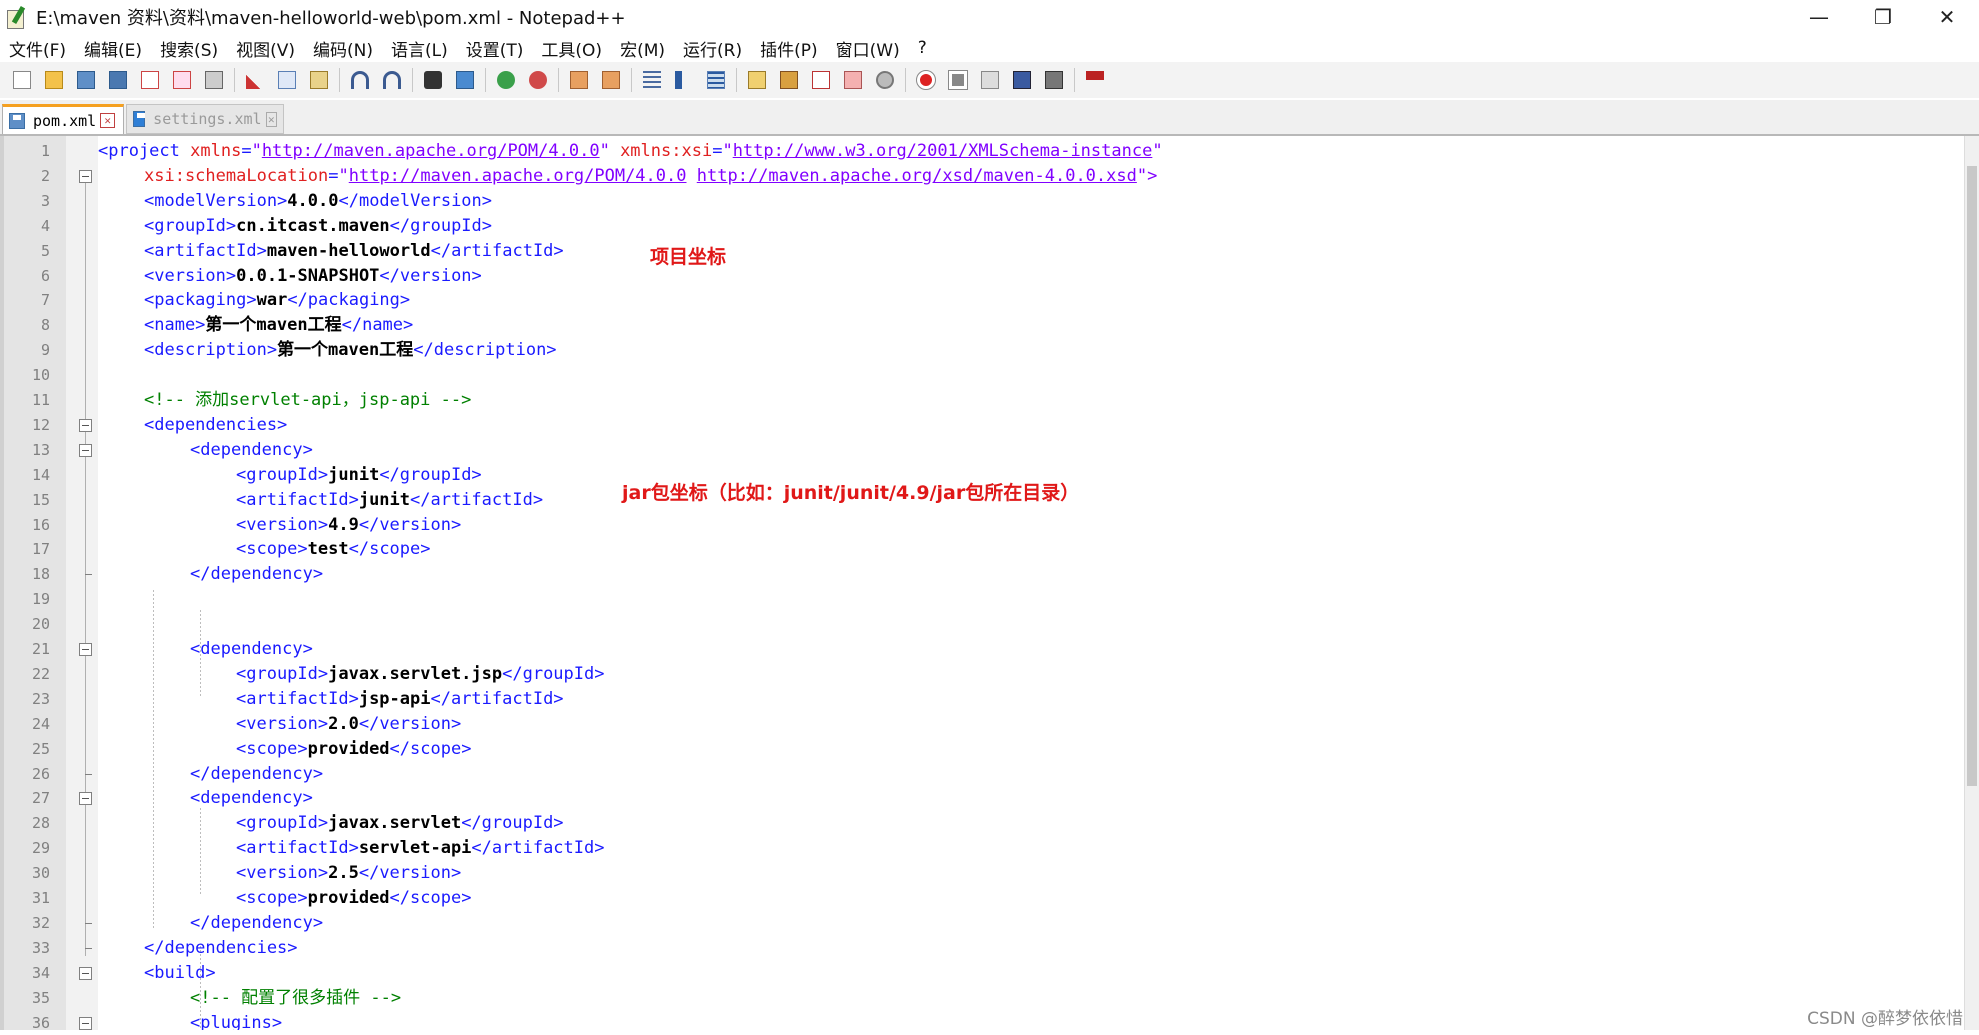  Describe the element at coordinates (118, 80) in the screenshot. I see `save-all-icon` at that location.